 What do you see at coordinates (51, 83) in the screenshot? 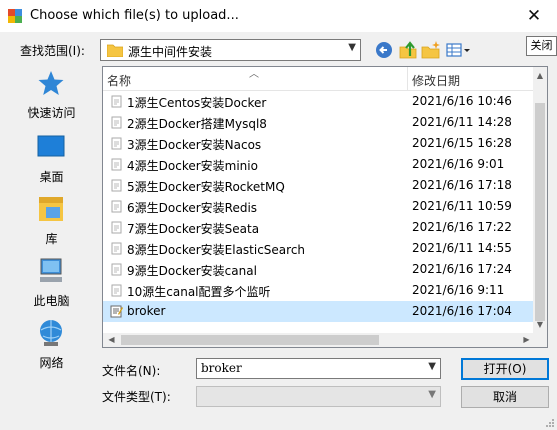
I see `star-icon` at bounding box center [51, 83].